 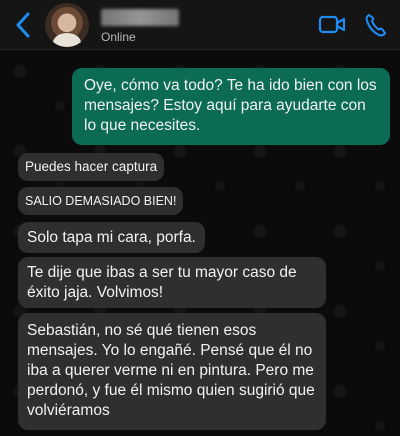 I want to click on voice-call-button, so click(x=376, y=25).